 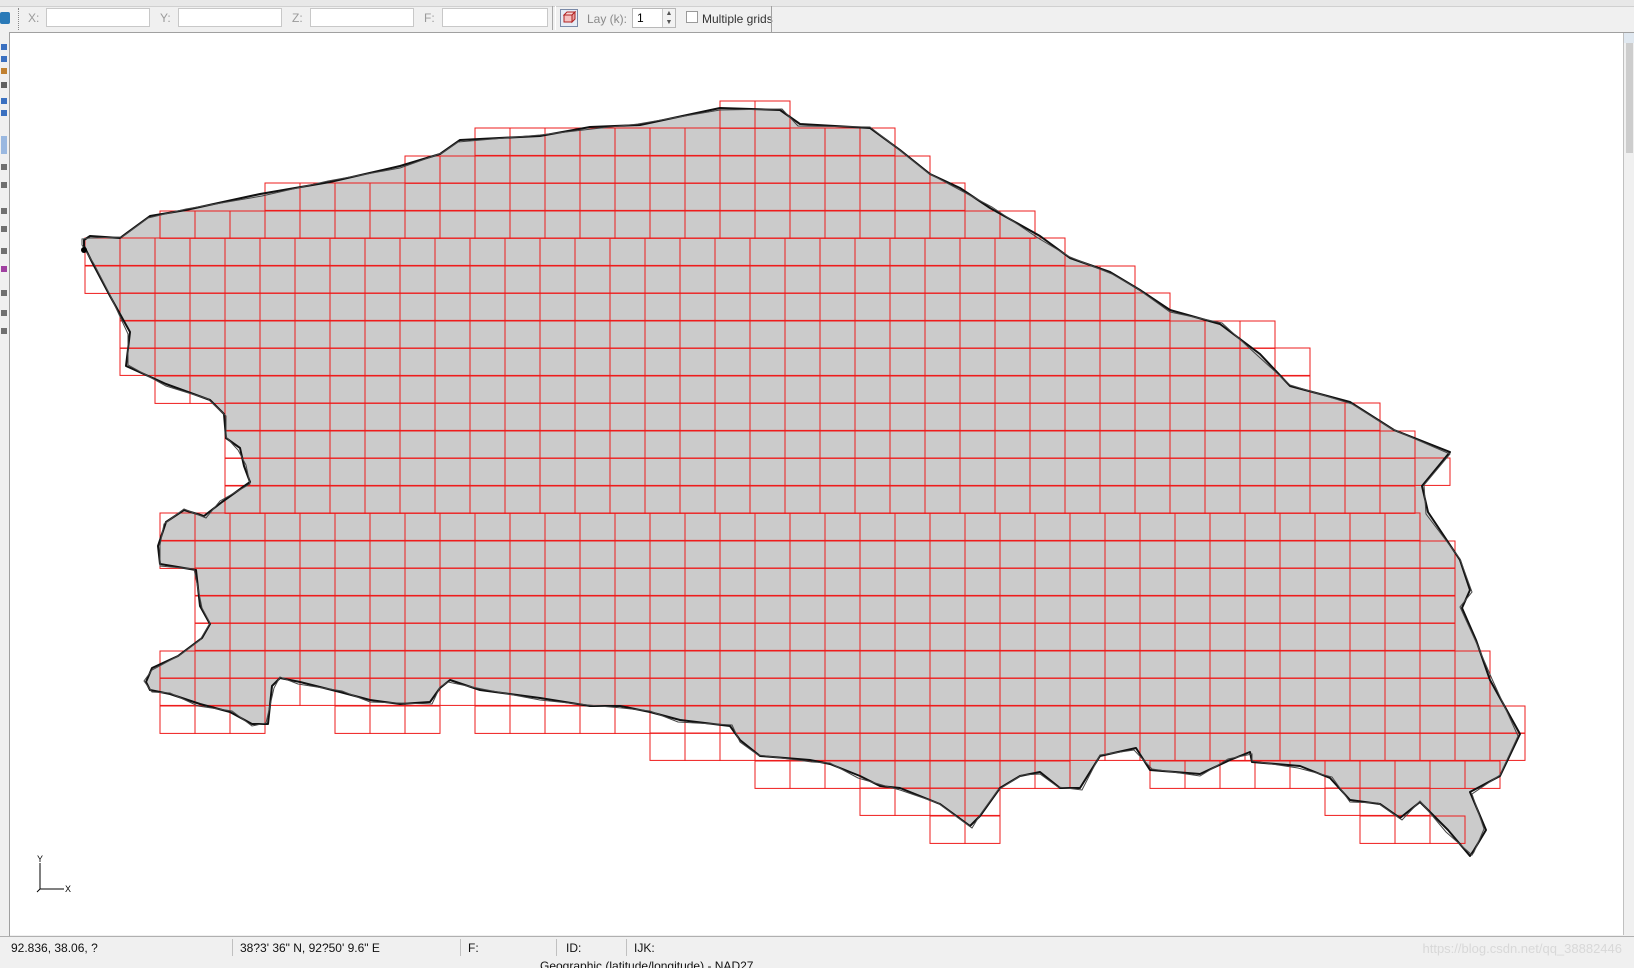 What do you see at coordinates (4, 313) in the screenshot?
I see `tool-extra-icon` at bounding box center [4, 313].